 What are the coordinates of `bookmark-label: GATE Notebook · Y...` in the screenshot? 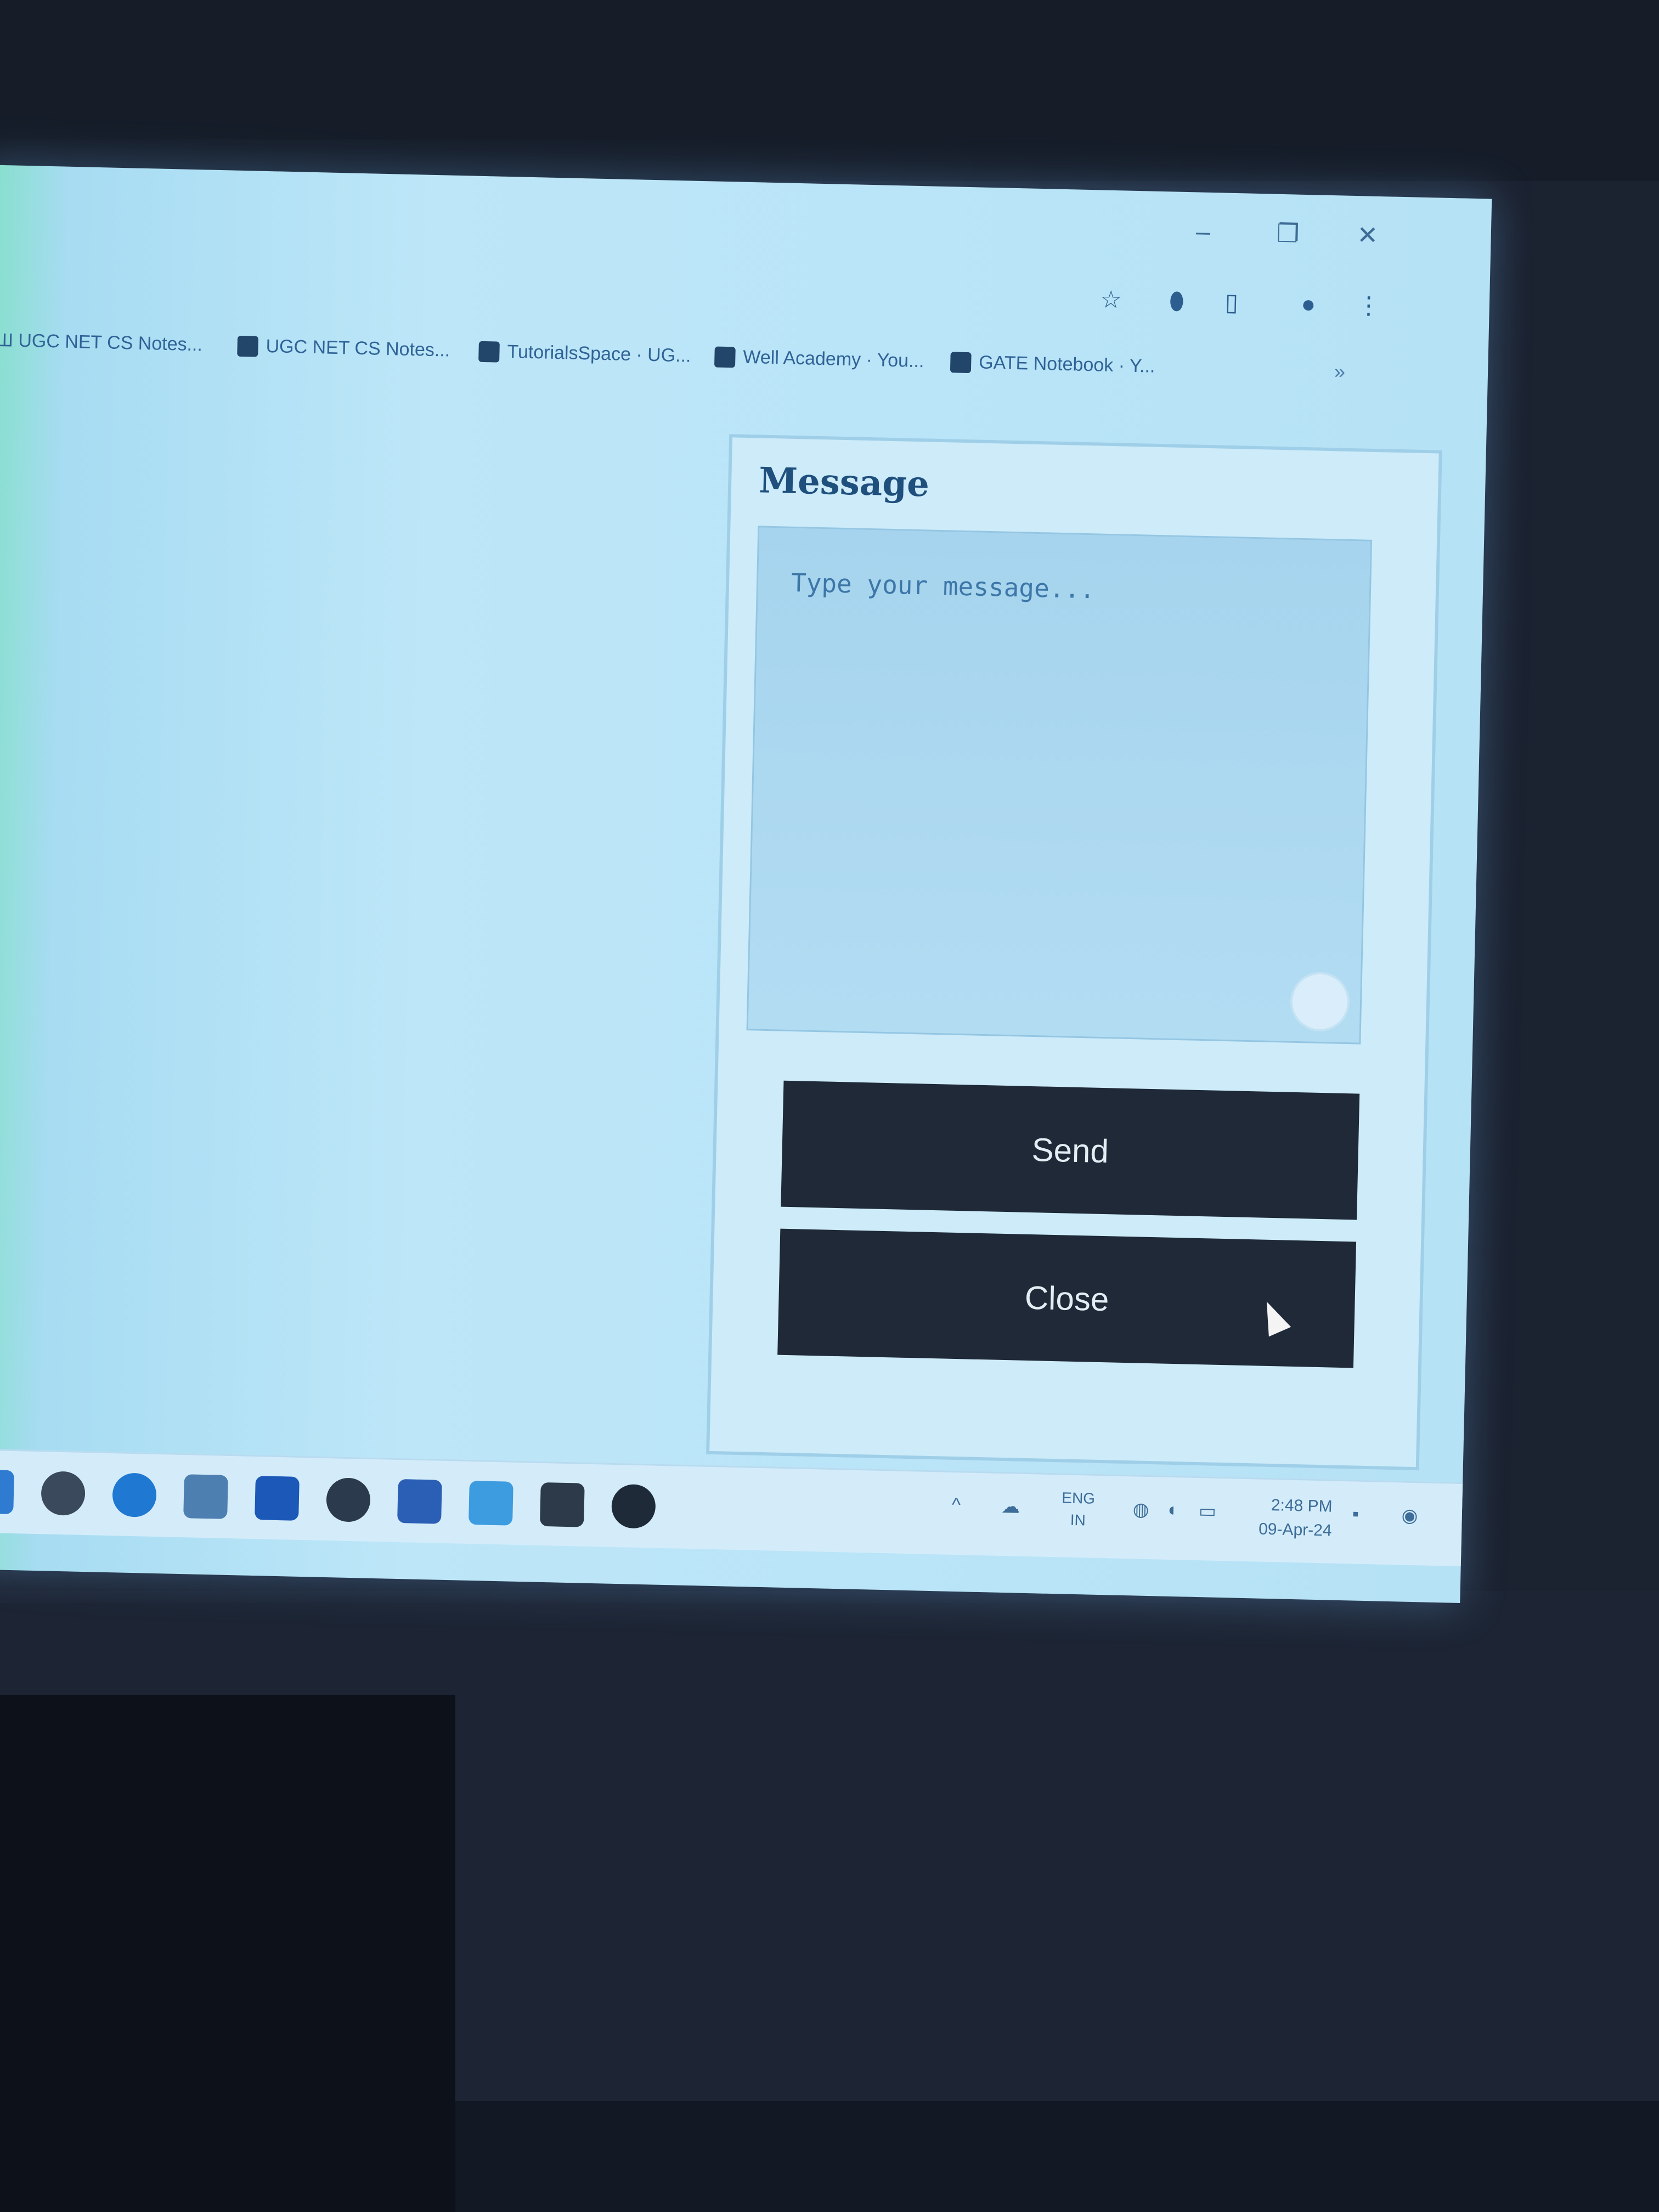 It's located at (1066, 364).